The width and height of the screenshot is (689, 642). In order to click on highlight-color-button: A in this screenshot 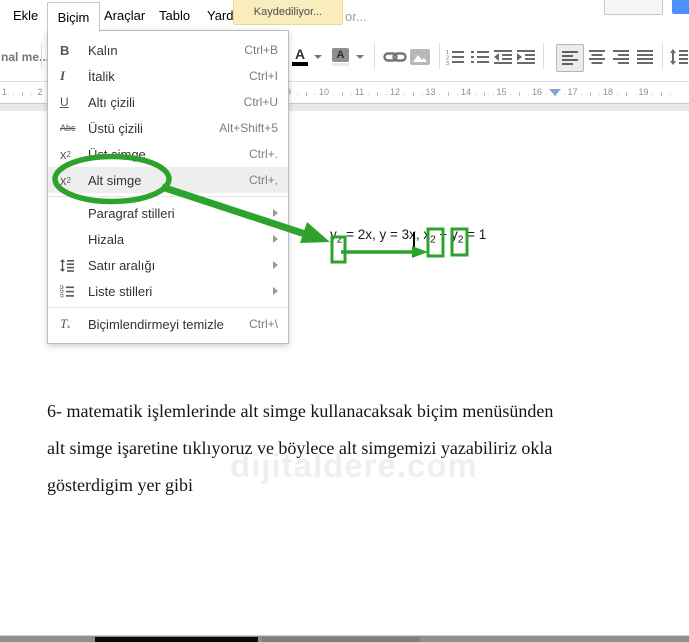, I will do `click(340, 57)`.